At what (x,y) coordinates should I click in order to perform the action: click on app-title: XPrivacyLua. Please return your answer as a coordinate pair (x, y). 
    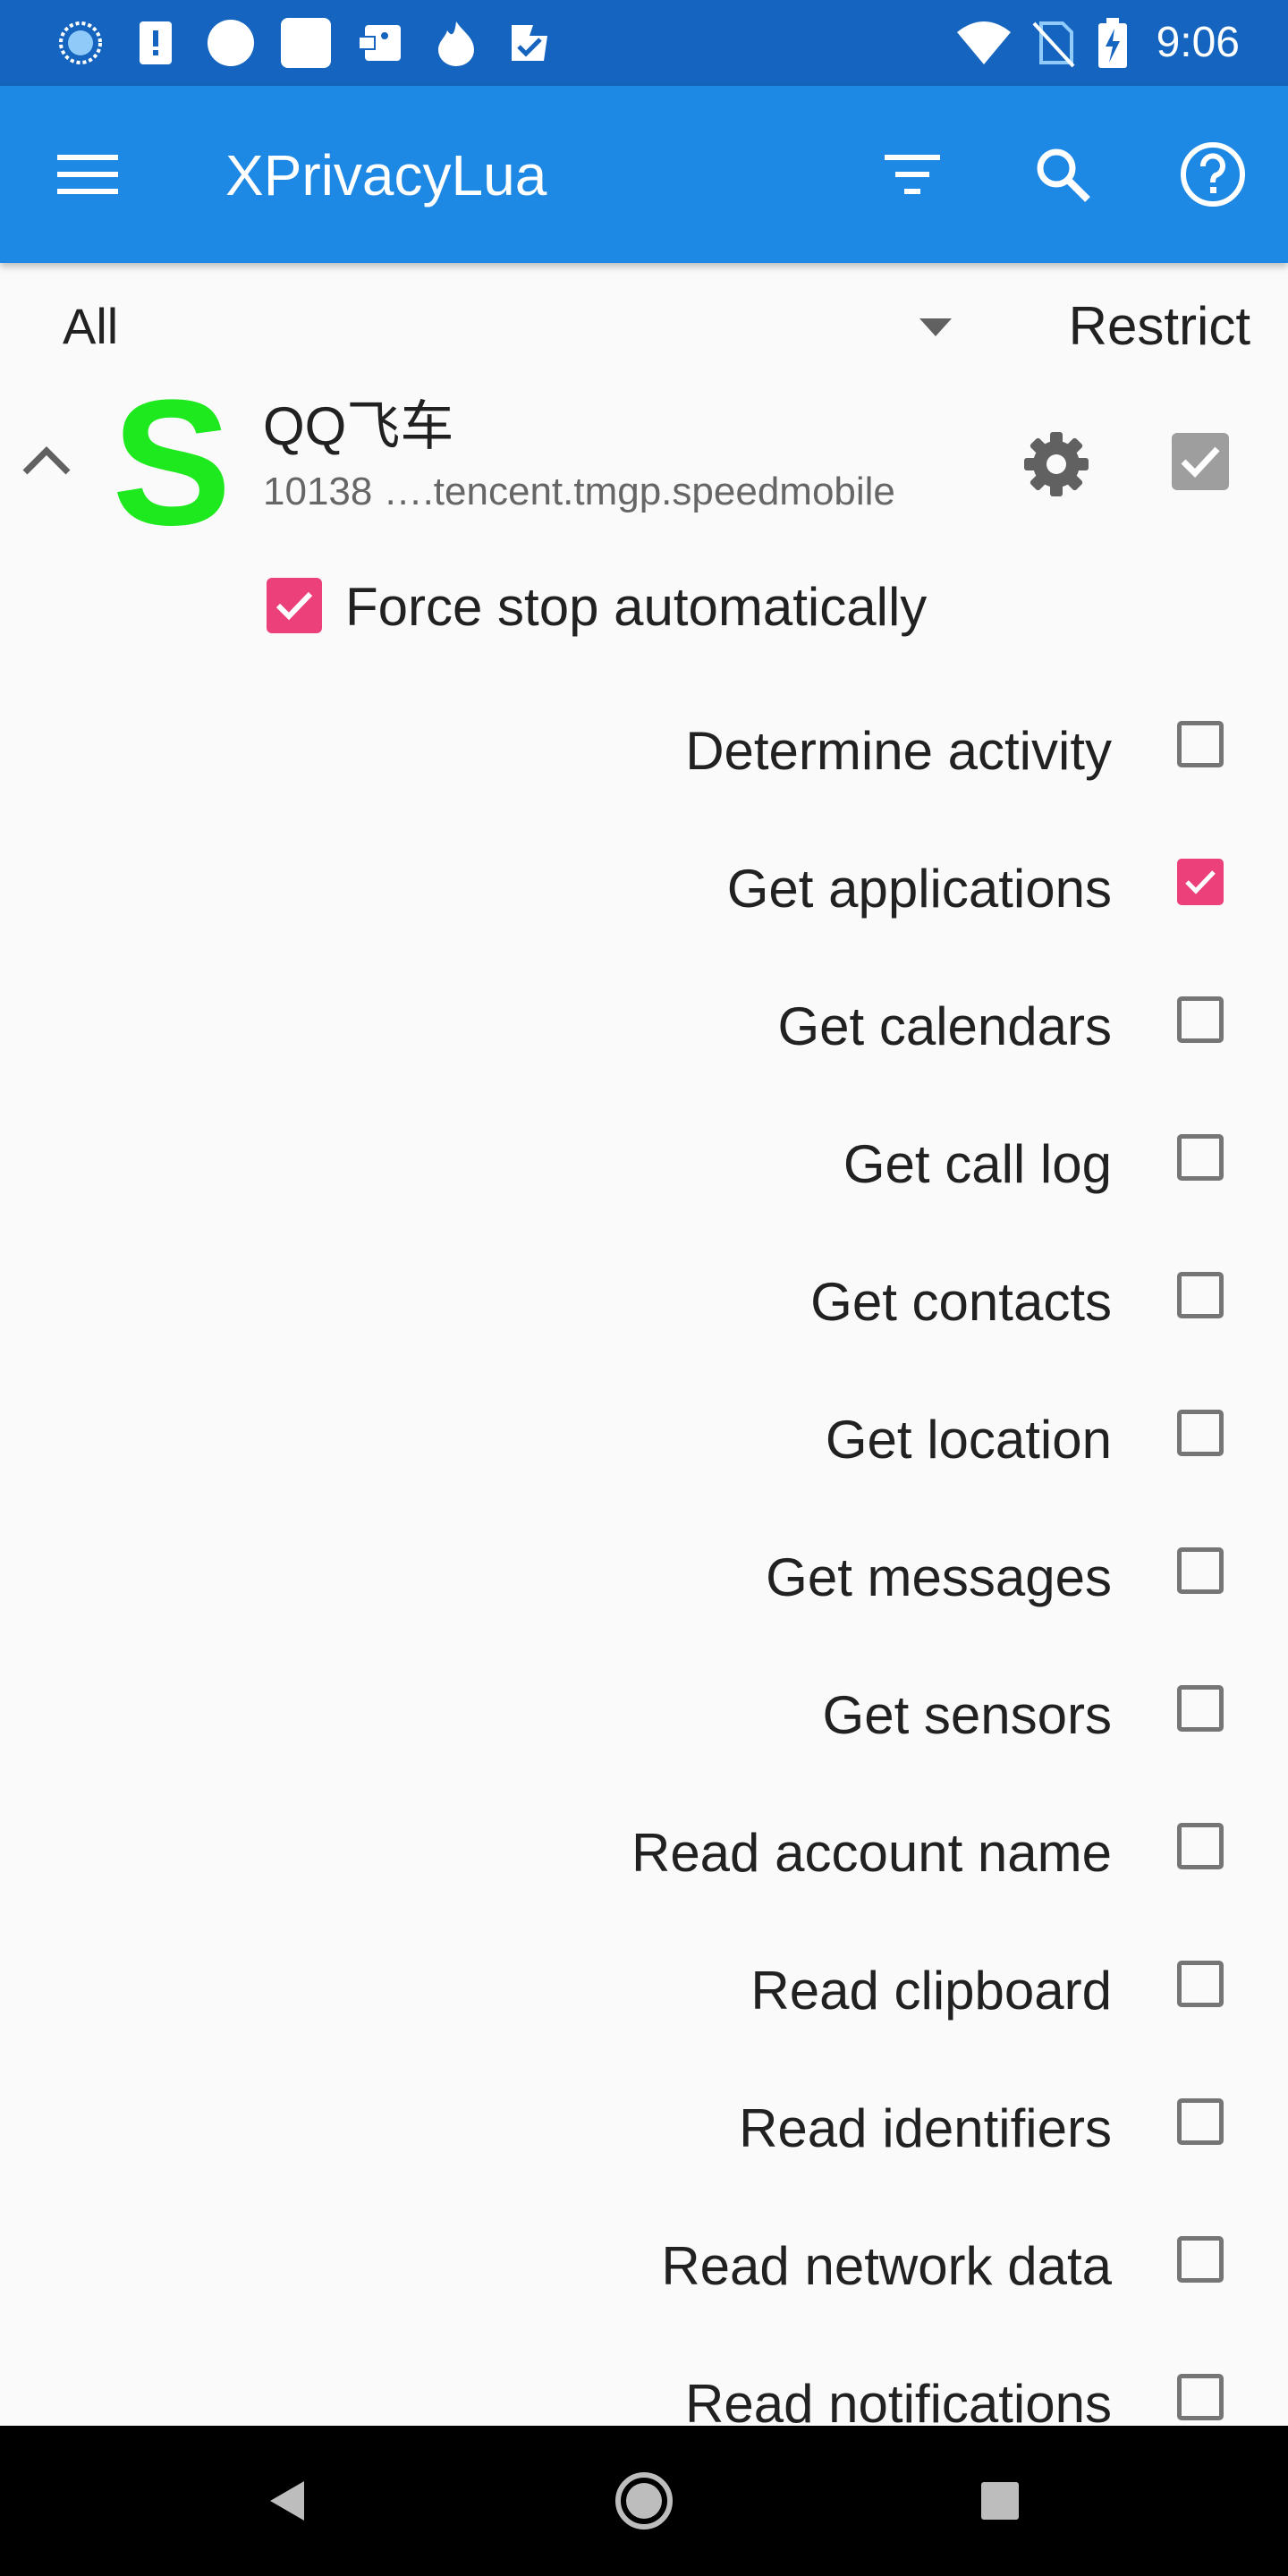
    Looking at the image, I should click on (386, 175).